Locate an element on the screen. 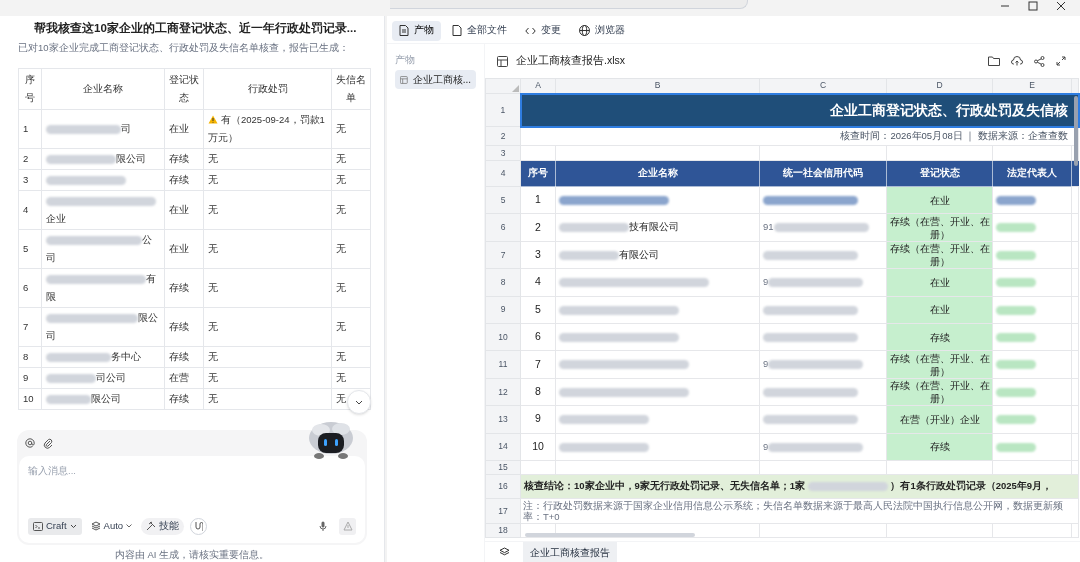  row-header: 13 is located at coordinates (503, 419).